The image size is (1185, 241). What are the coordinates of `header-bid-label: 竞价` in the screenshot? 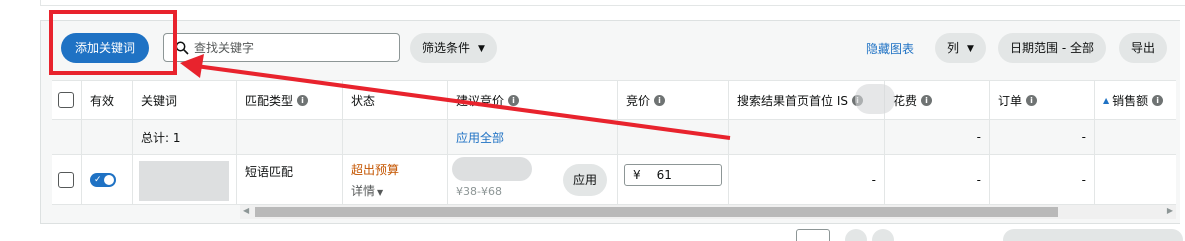 It's located at (638, 100).